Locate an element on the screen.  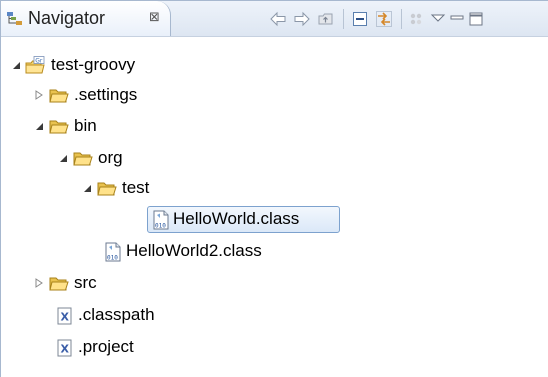
tree-item-bin: bin is located at coordinates (274, 127).